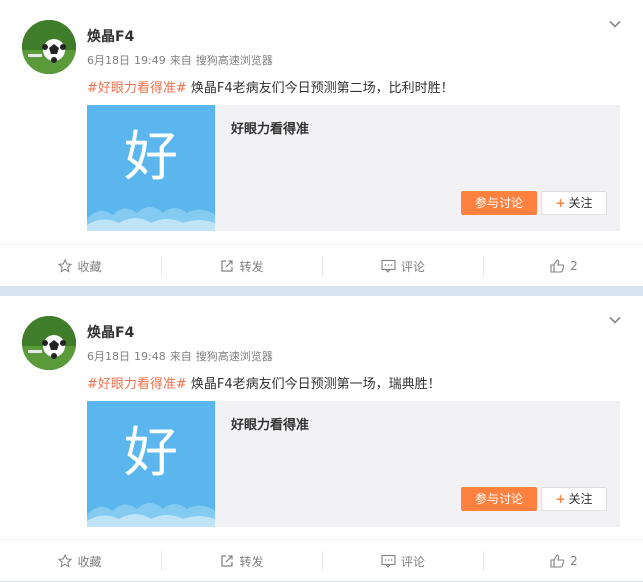 Image resolution: width=643 pixels, height=582 pixels. I want to click on post-meta: 6月18日 19:49 来自 搜狗高速浏览器, so click(182, 60).